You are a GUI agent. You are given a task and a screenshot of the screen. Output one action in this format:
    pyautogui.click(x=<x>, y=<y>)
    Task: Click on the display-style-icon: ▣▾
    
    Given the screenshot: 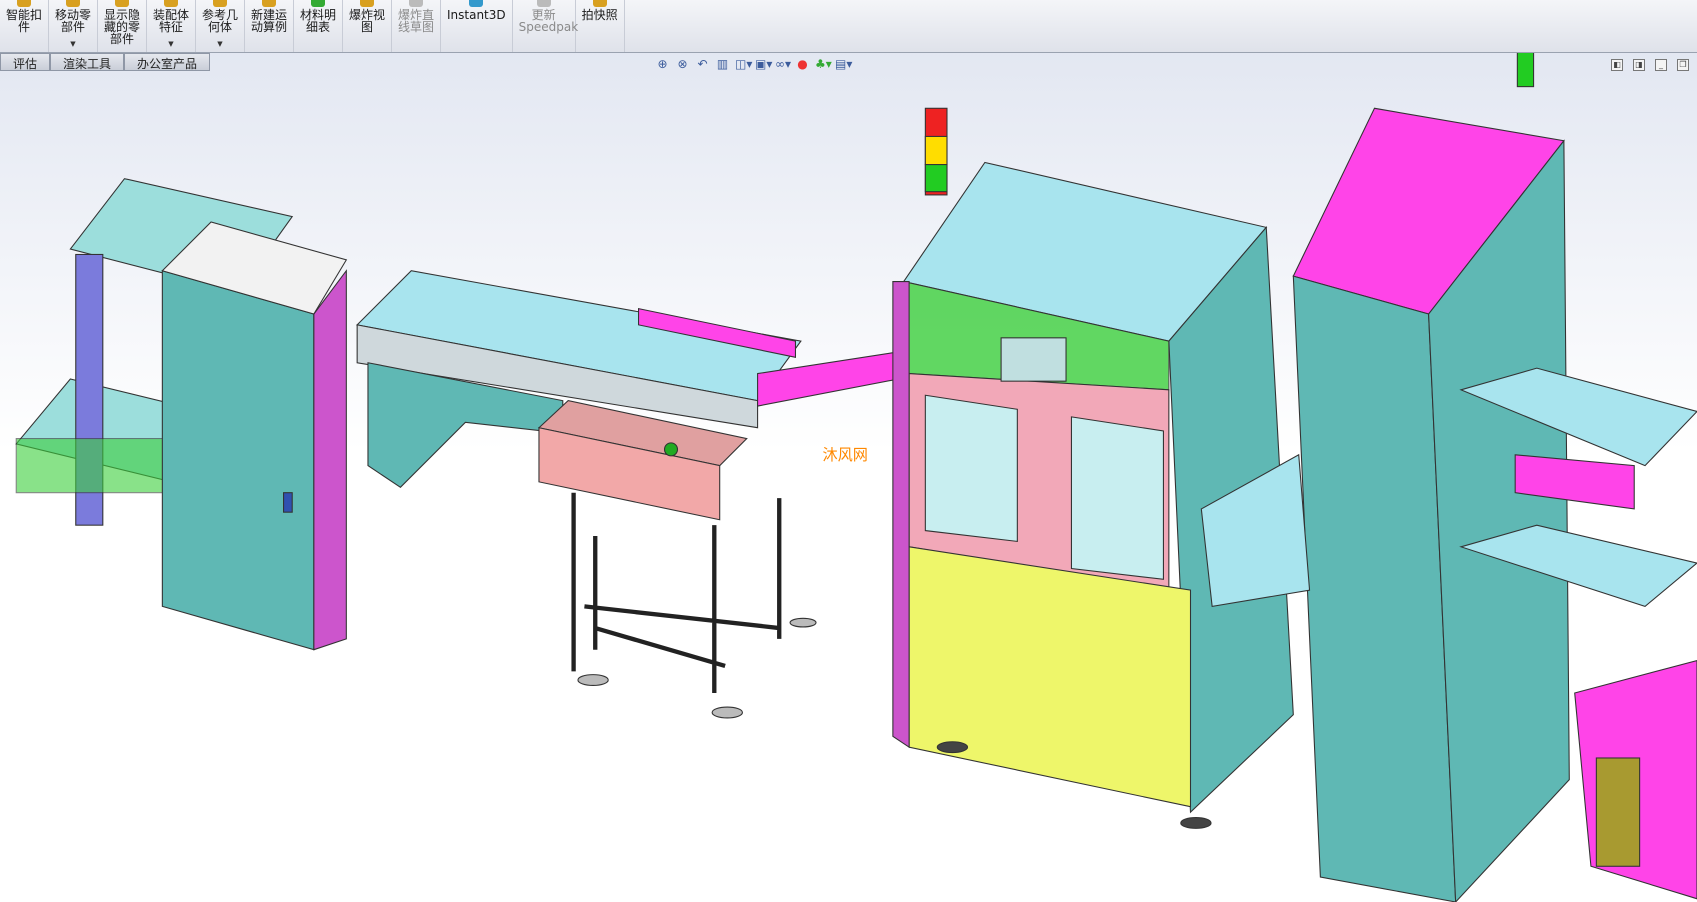 What is the action you would take?
    pyautogui.click(x=763, y=64)
    